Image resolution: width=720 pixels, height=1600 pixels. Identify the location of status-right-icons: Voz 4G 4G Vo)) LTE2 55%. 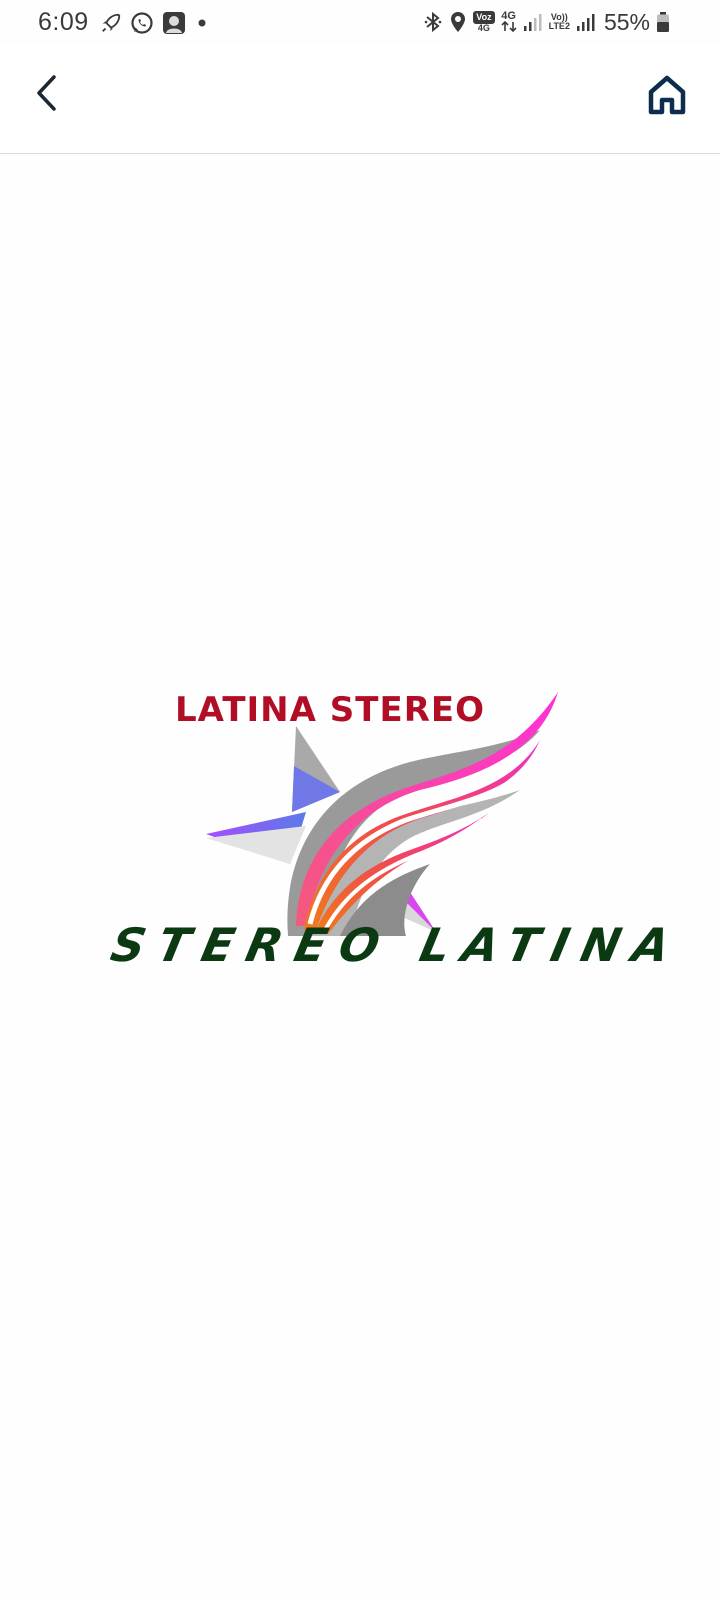
(546, 22).